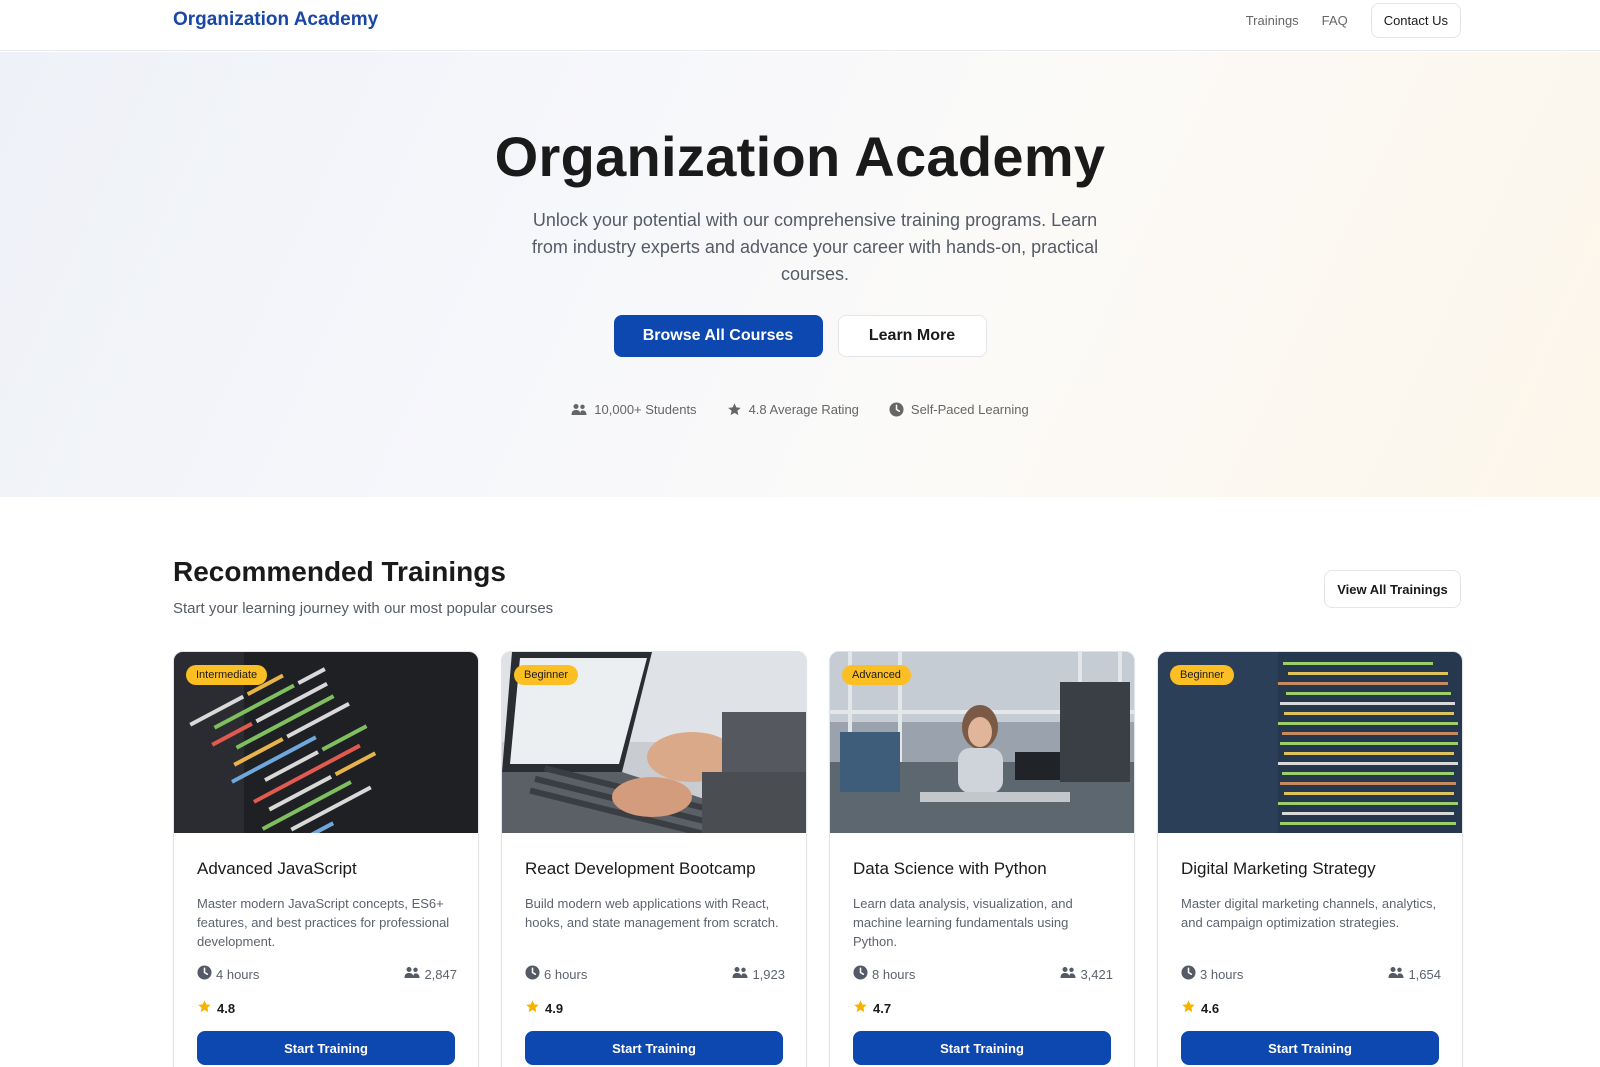 The height and width of the screenshot is (1067, 1600). What do you see at coordinates (227, 675) in the screenshot?
I see `level-badge: Intermediate` at bounding box center [227, 675].